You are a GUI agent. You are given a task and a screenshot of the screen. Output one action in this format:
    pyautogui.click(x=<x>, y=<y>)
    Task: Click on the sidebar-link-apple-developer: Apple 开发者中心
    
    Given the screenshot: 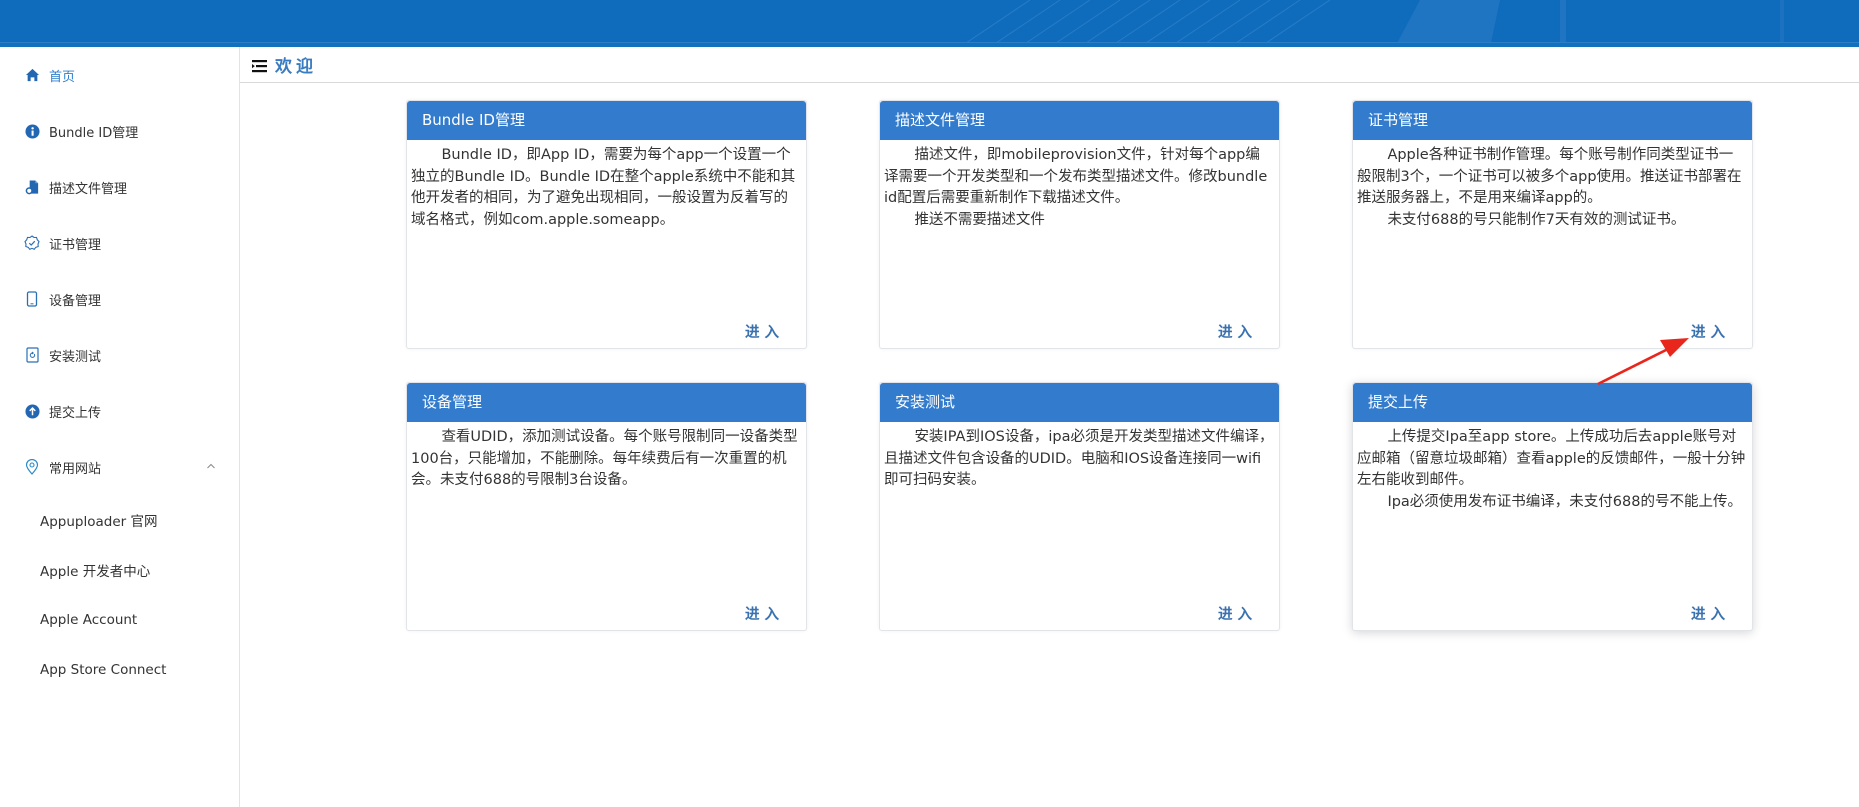 What is the action you would take?
    pyautogui.click(x=119, y=570)
    